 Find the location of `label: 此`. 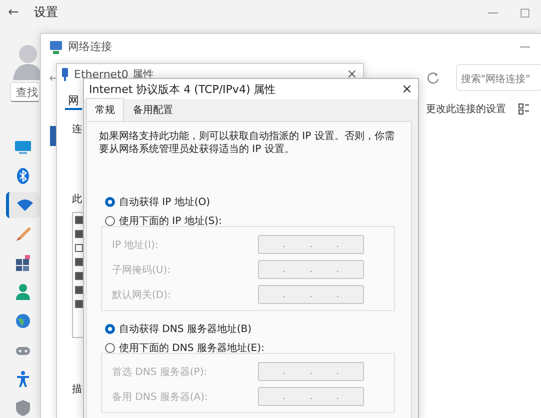

label: 此 is located at coordinates (77, 199).